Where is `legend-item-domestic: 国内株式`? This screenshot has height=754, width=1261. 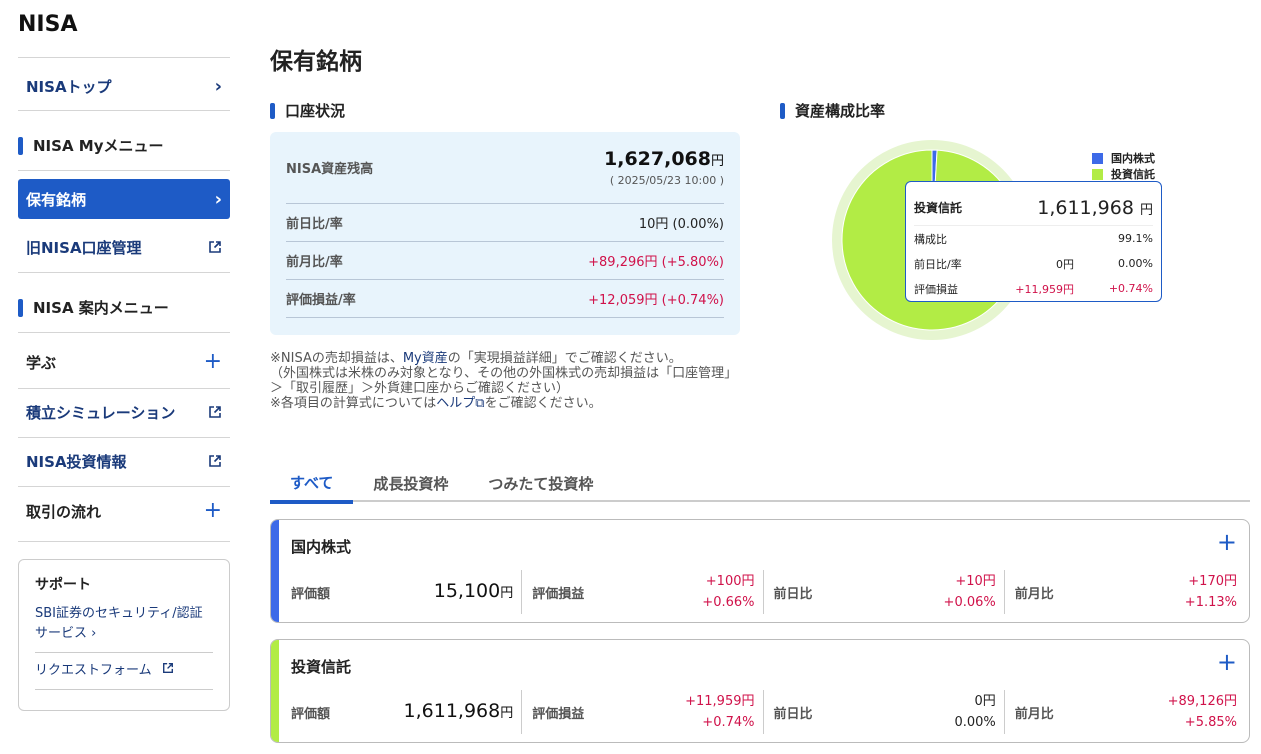 legend-item-domestic: 国内株式 is located at coordinates (1123, 158).